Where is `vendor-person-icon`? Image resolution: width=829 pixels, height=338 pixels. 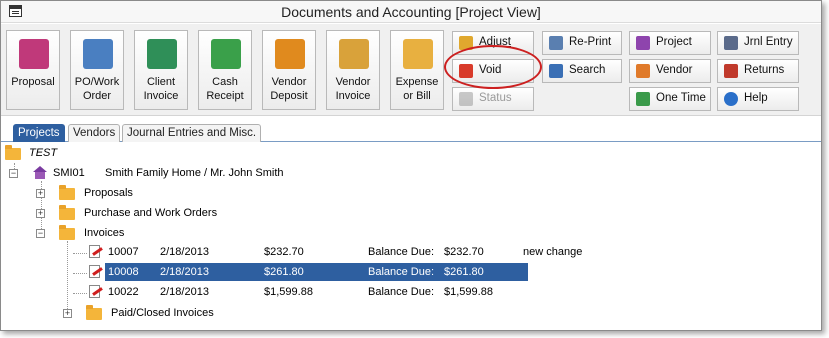
vendor-person-icon is located at coordinates (643, 71).